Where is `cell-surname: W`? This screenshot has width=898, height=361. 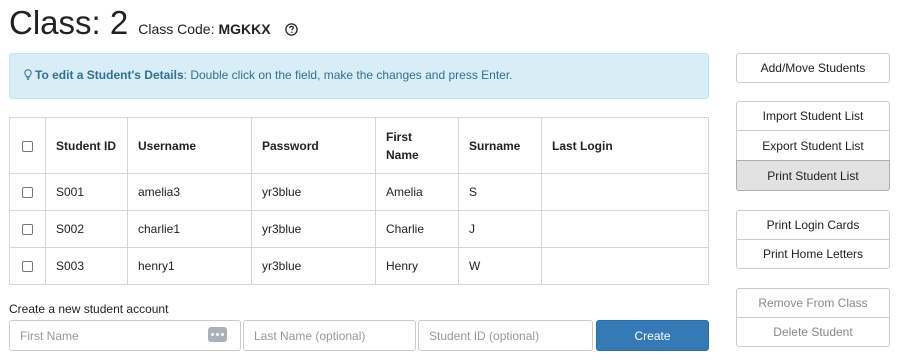
cell-surname: W is located at coordinates (500, 266).